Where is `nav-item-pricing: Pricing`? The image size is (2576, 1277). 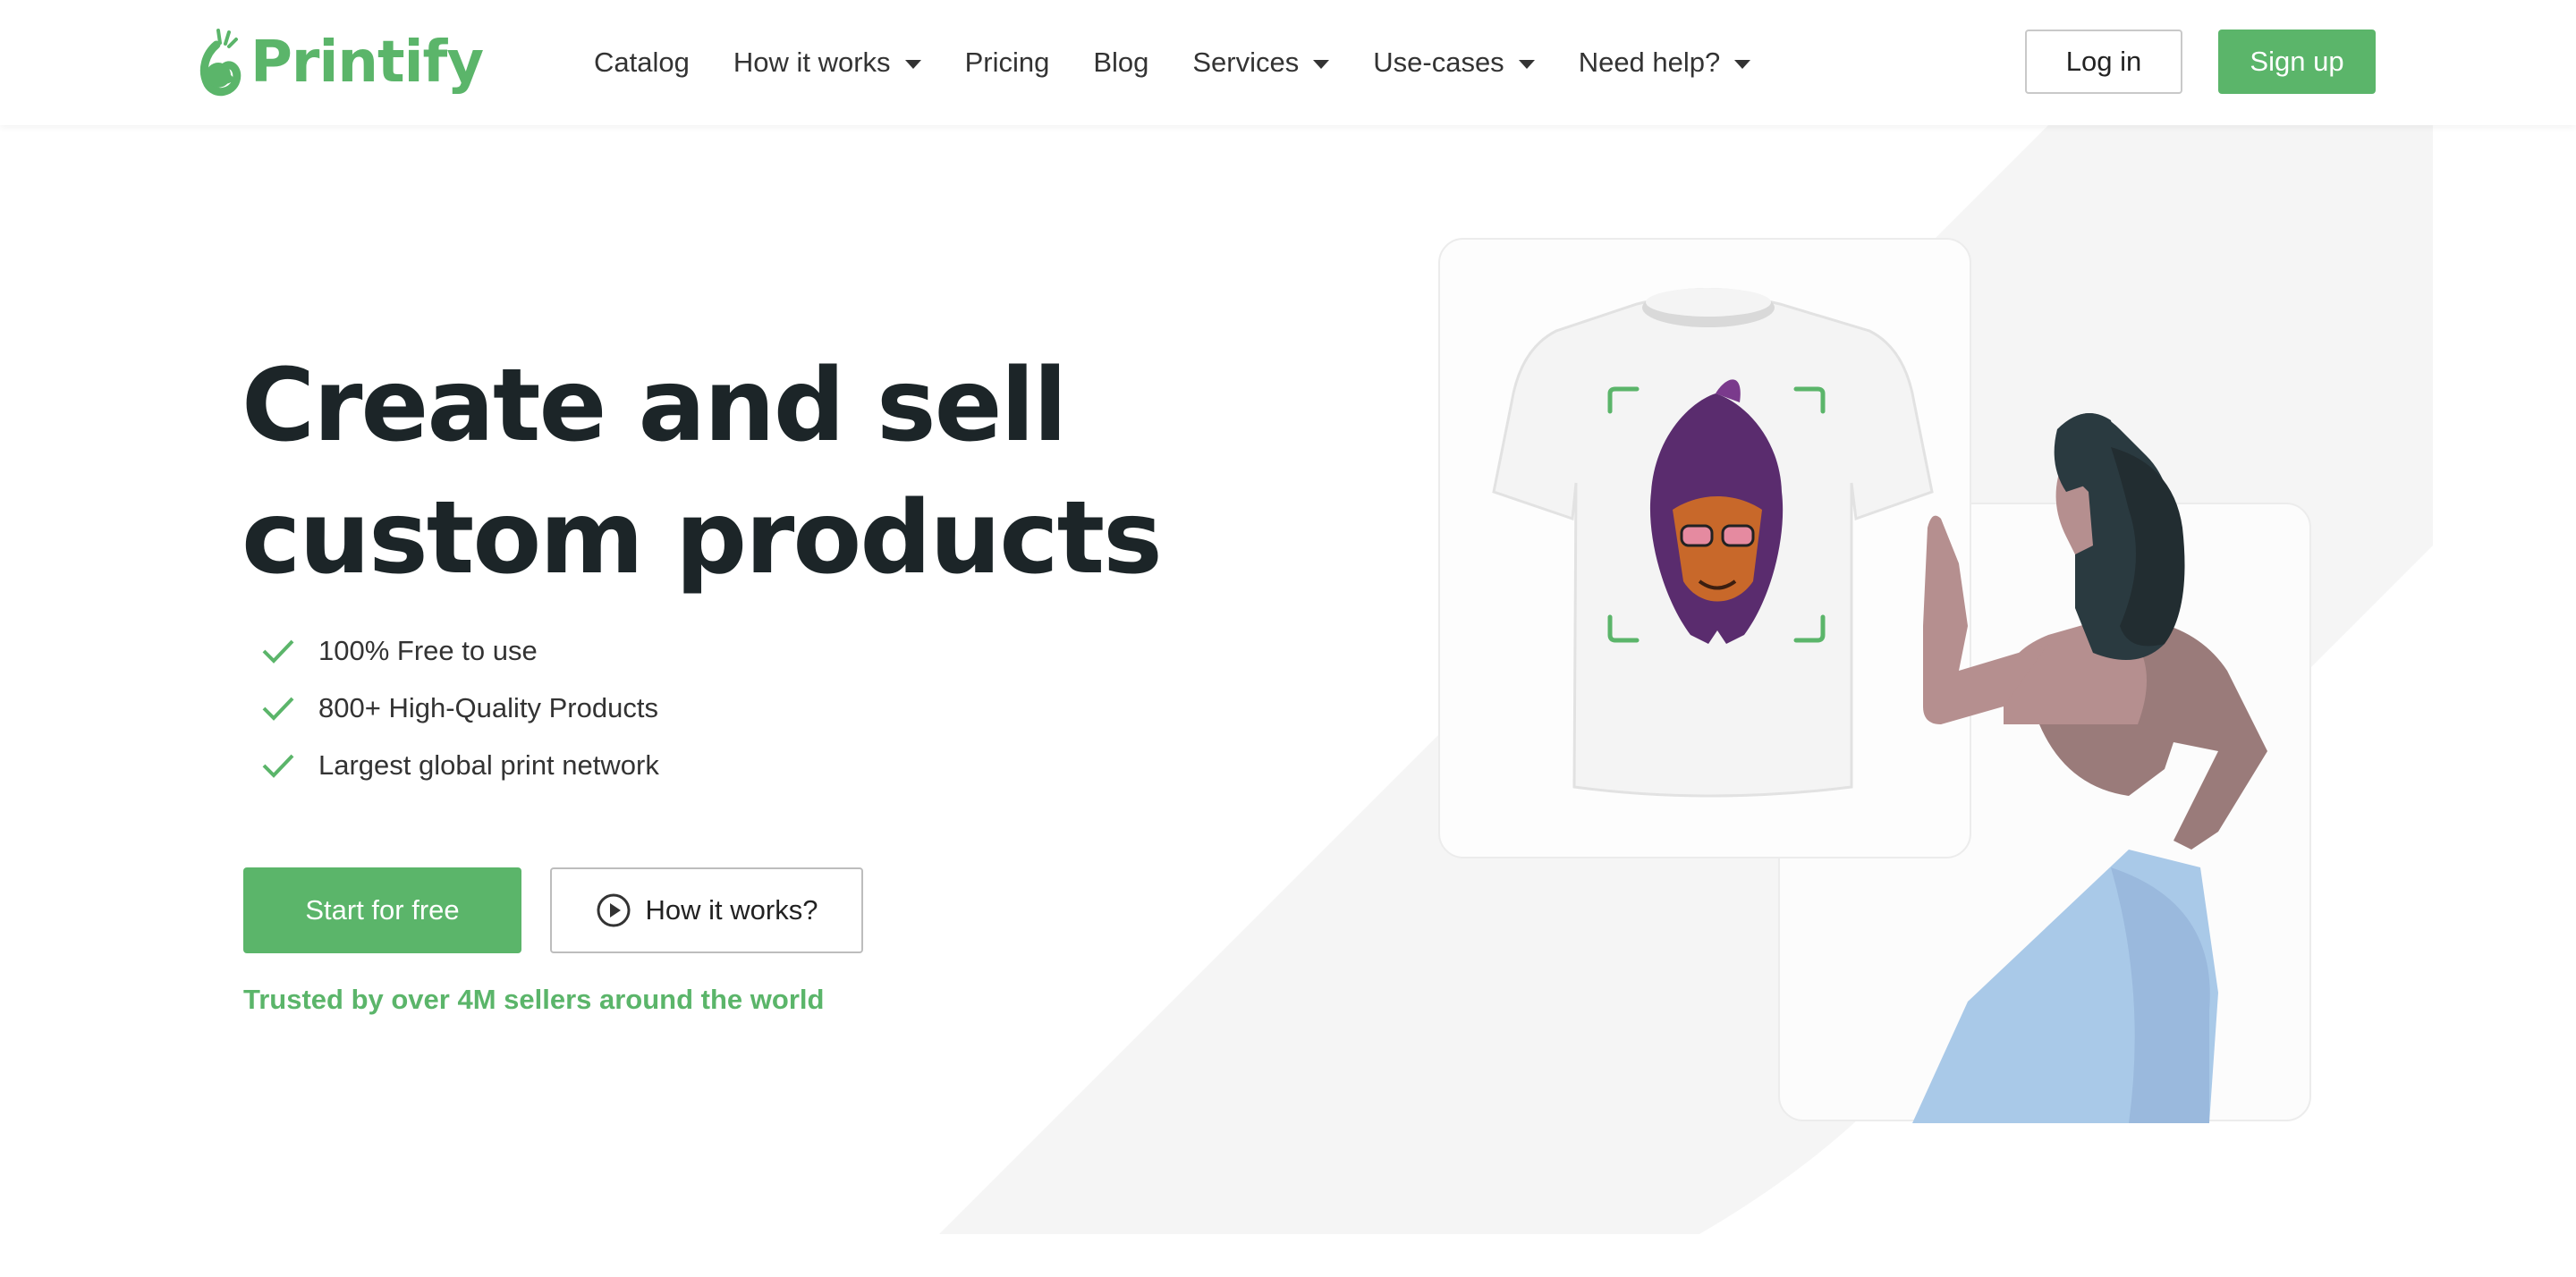
nav-item-pricing: Pricing is located at coordinates (1007, 63).